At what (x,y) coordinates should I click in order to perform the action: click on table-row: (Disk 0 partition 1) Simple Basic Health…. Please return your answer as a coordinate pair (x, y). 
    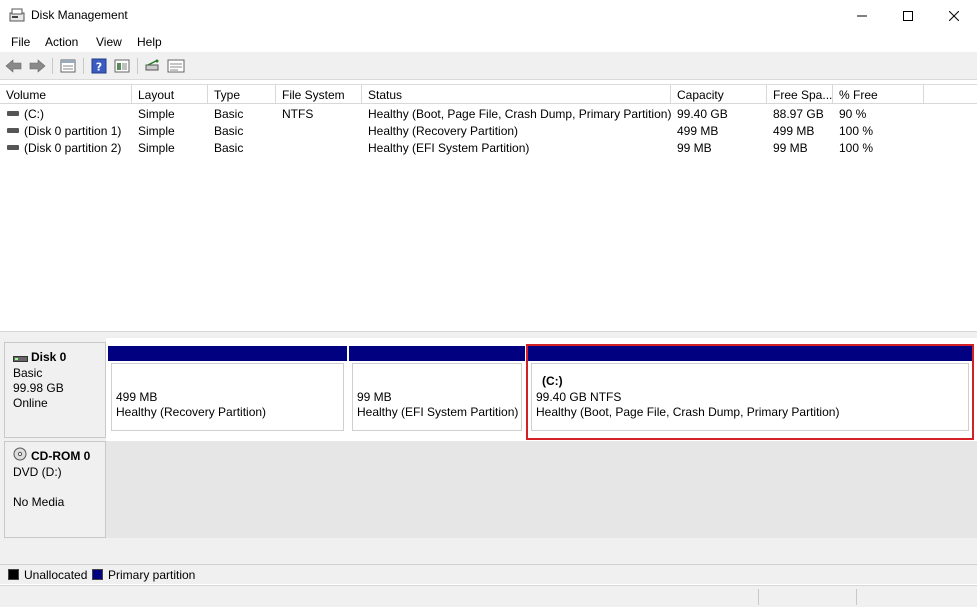
    Looking at the image, I should click on (488, 130).